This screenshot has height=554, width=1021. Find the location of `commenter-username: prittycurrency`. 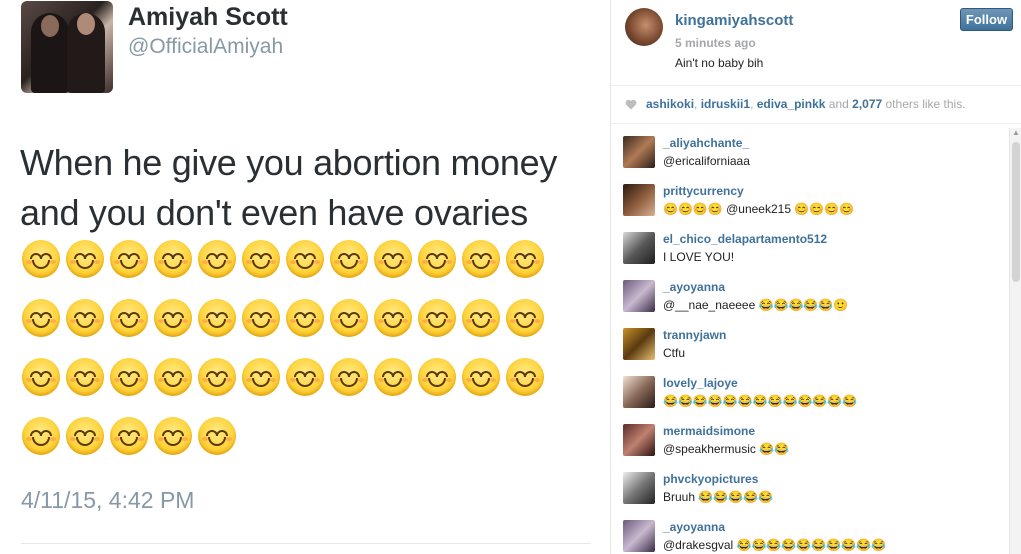

commenter-username: prittycurrency is located at coordinates (703, 191).